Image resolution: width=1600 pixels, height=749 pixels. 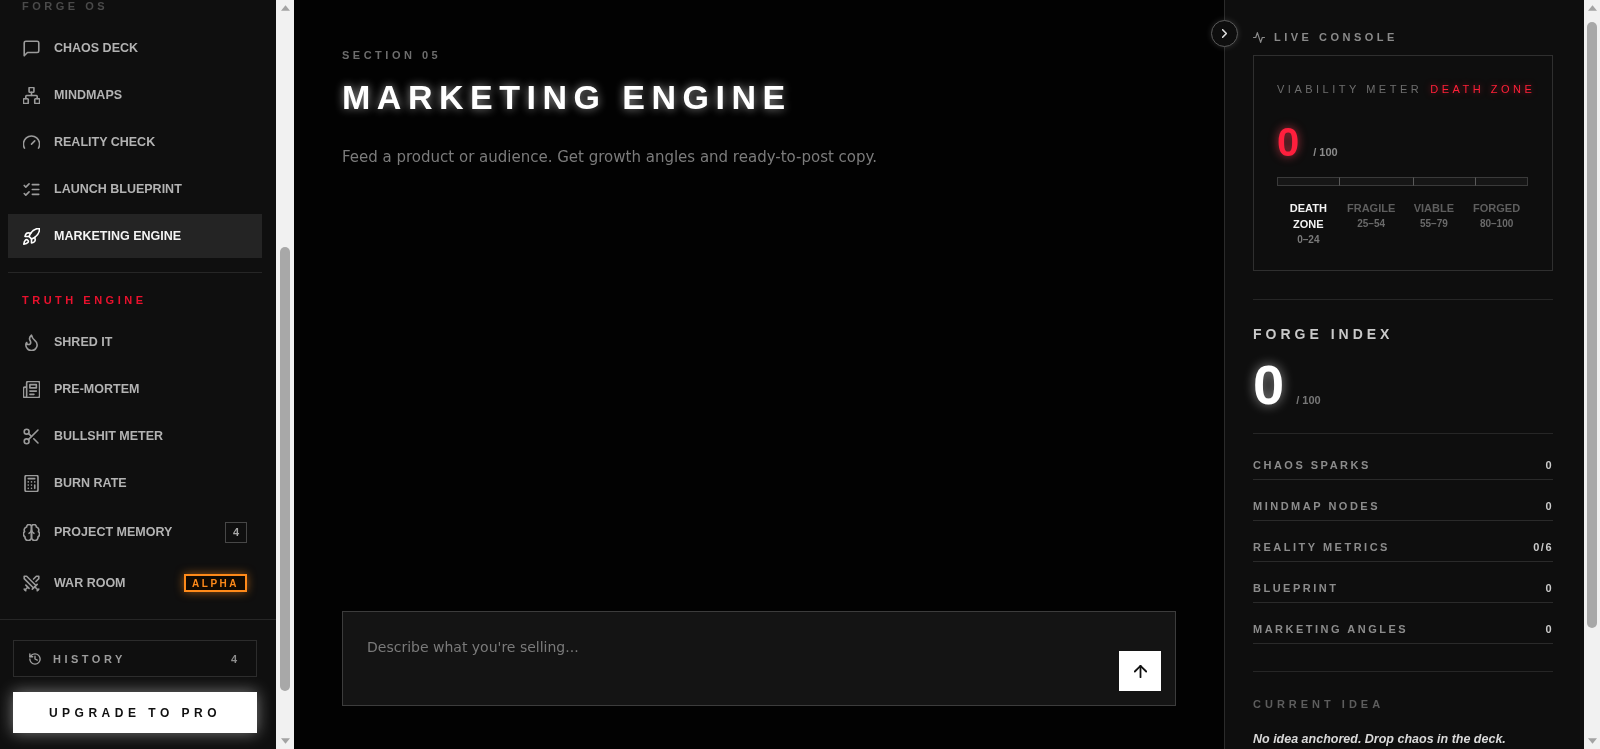 I want to click on count-badge: 4, so click(x=236, y=532).